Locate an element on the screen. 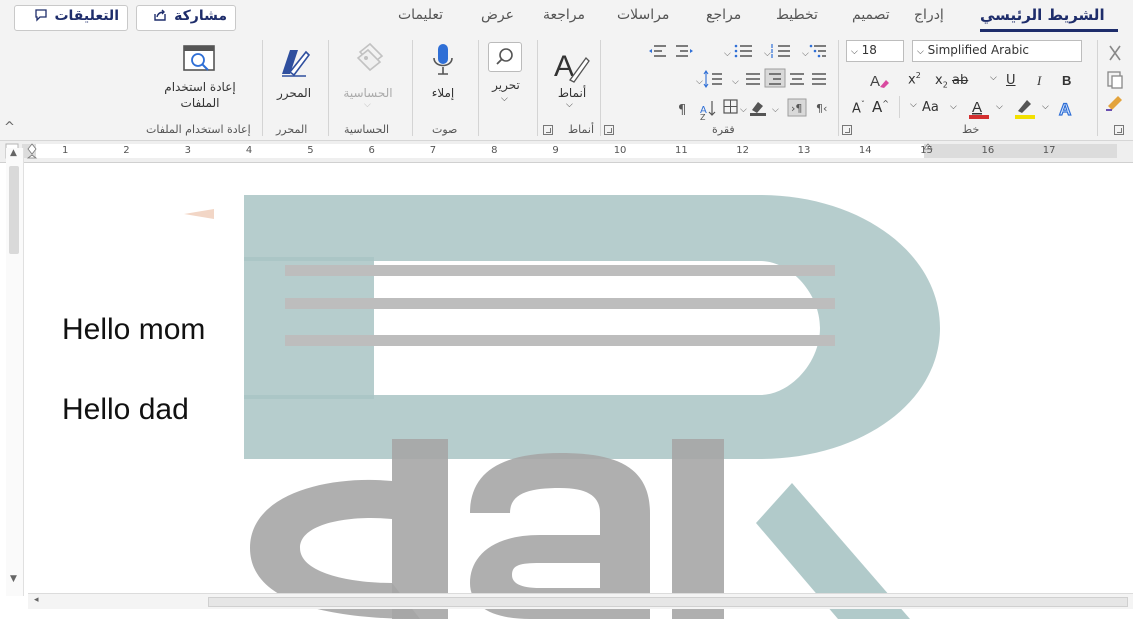 This screenshot has width=1133, height=619. tab-help: تعليمات is located at coordinates (420, 15).